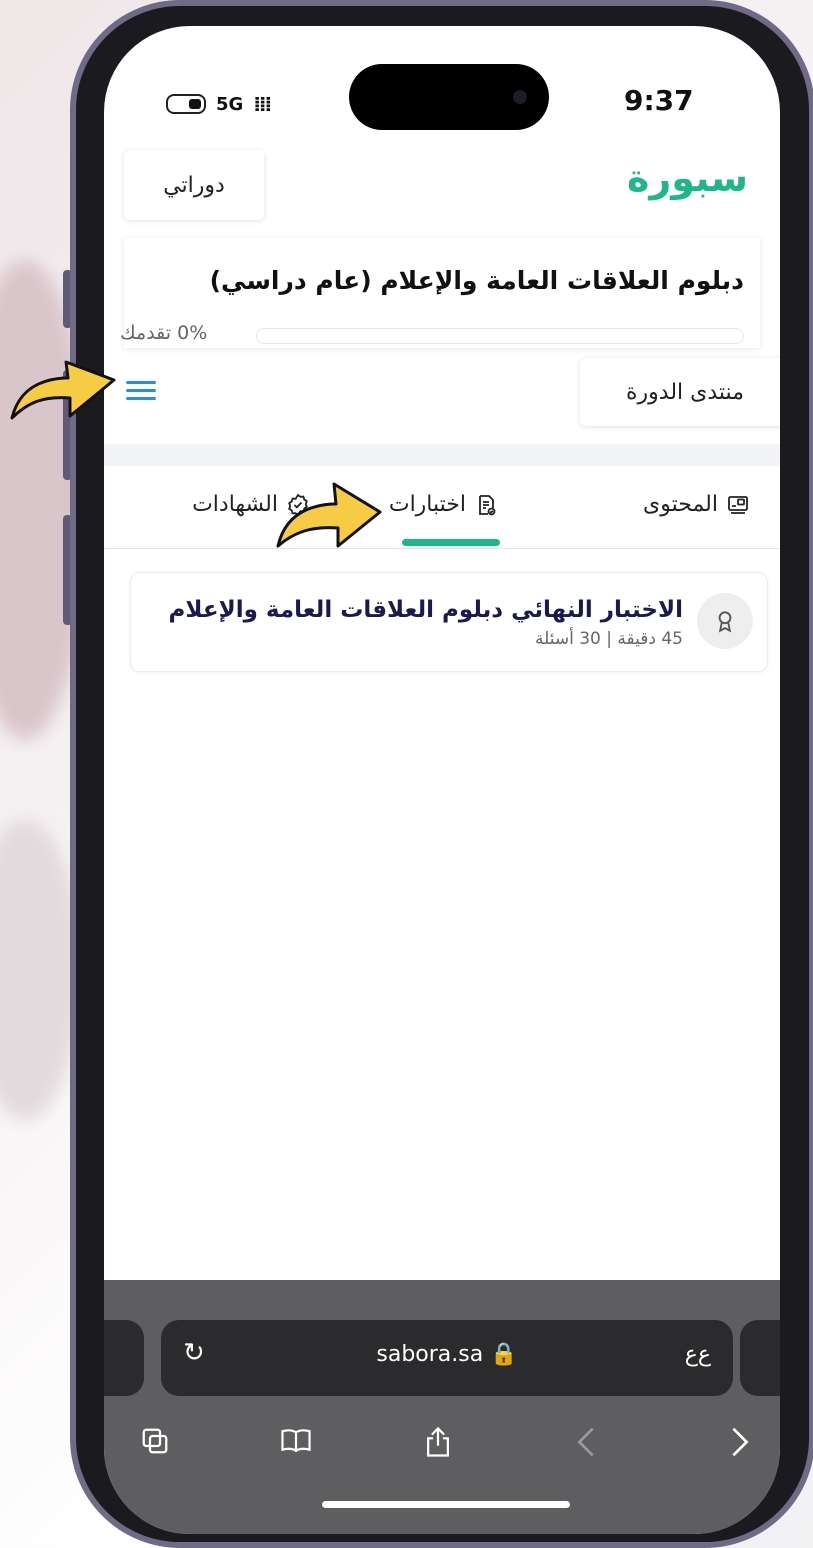 The height and width of the screenshot is (1548, 813). What do you see at coordinates (451, 542) in the screenshot?
I see `active-tab-indicator` at bounding box center [451, 542].